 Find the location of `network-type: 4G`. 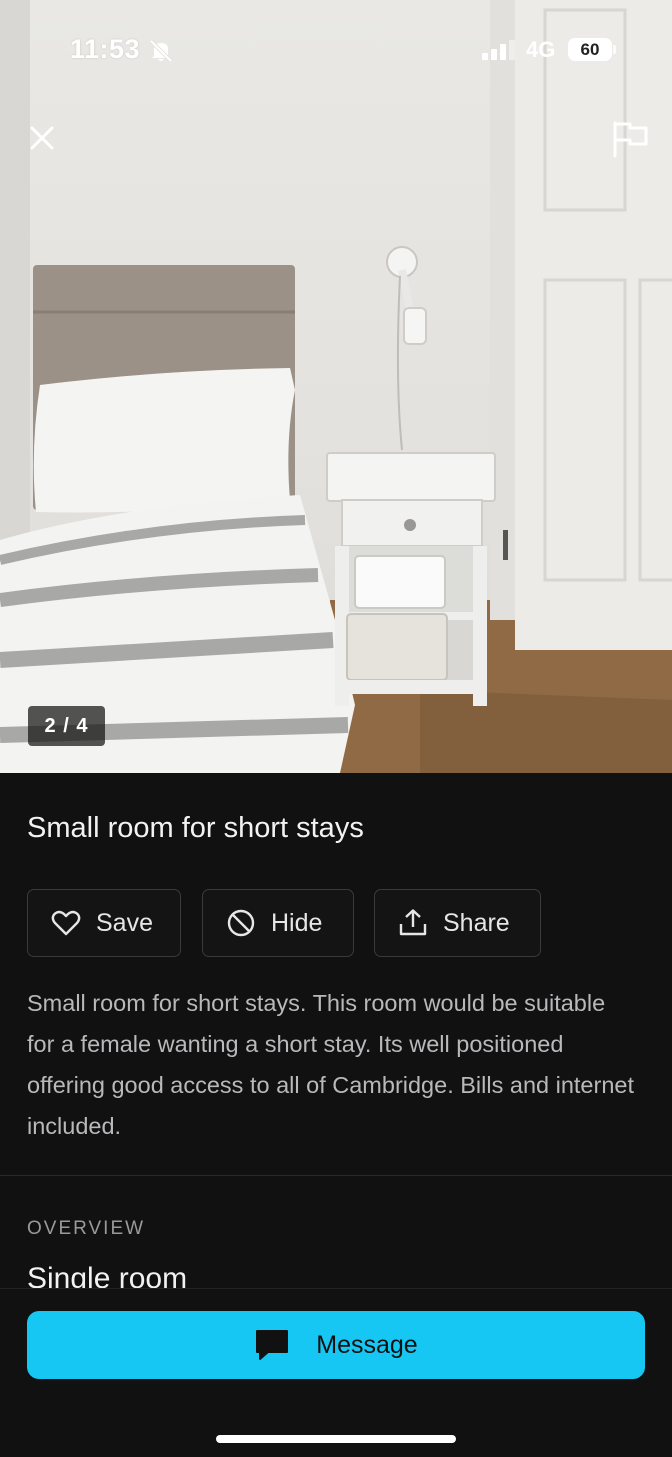

network-type: 4G is located at coordinates (541, 49).